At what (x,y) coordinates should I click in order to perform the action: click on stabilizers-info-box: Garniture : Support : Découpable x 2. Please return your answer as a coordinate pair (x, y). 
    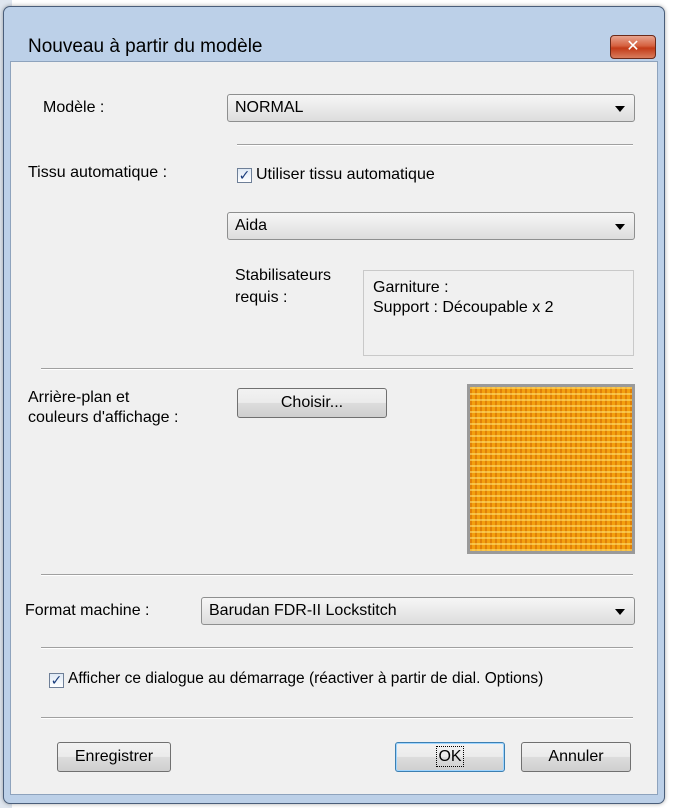
    Looking at the image, I should click on (498, 313).